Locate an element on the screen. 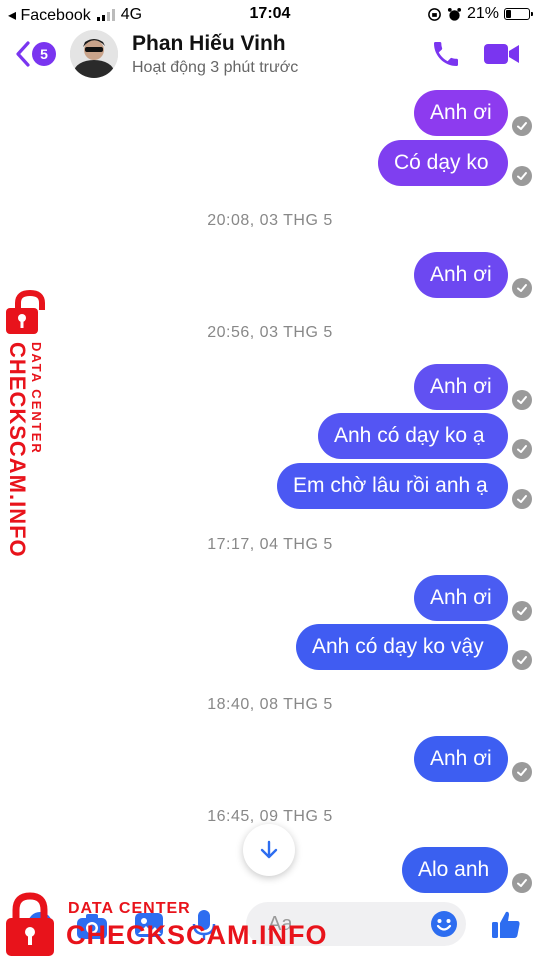  scroll-to-bottom-button is located at coordinates (269, 850).